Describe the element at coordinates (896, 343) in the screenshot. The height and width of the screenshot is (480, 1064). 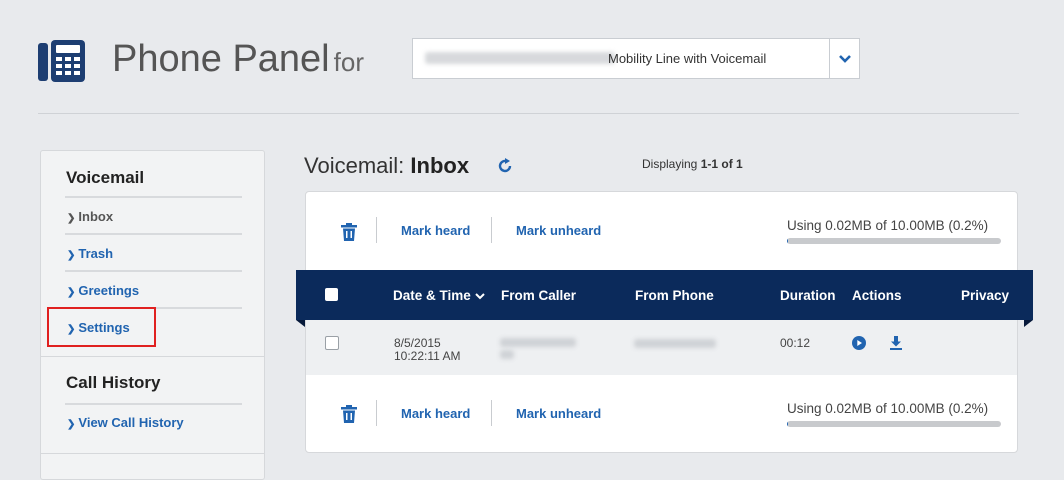
I see `download-icon` at that location.